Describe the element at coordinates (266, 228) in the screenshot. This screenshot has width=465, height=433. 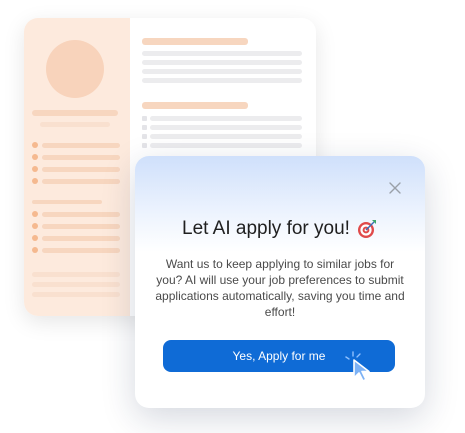
I see `dialog-title: Let AI apply for you!` at that location.